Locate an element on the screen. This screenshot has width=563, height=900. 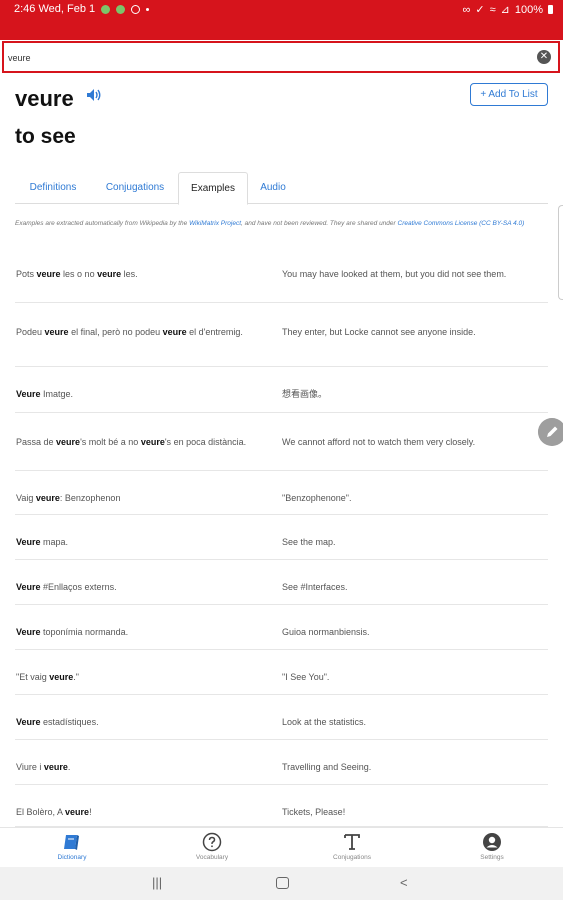
signal-icon: ⊿ is located at coordinates (505, 10).